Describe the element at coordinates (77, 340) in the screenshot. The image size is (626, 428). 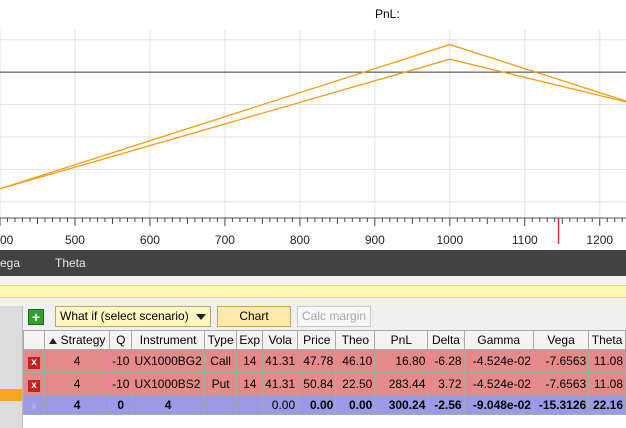
I see `column-header-strategy: Strategy` at that location.